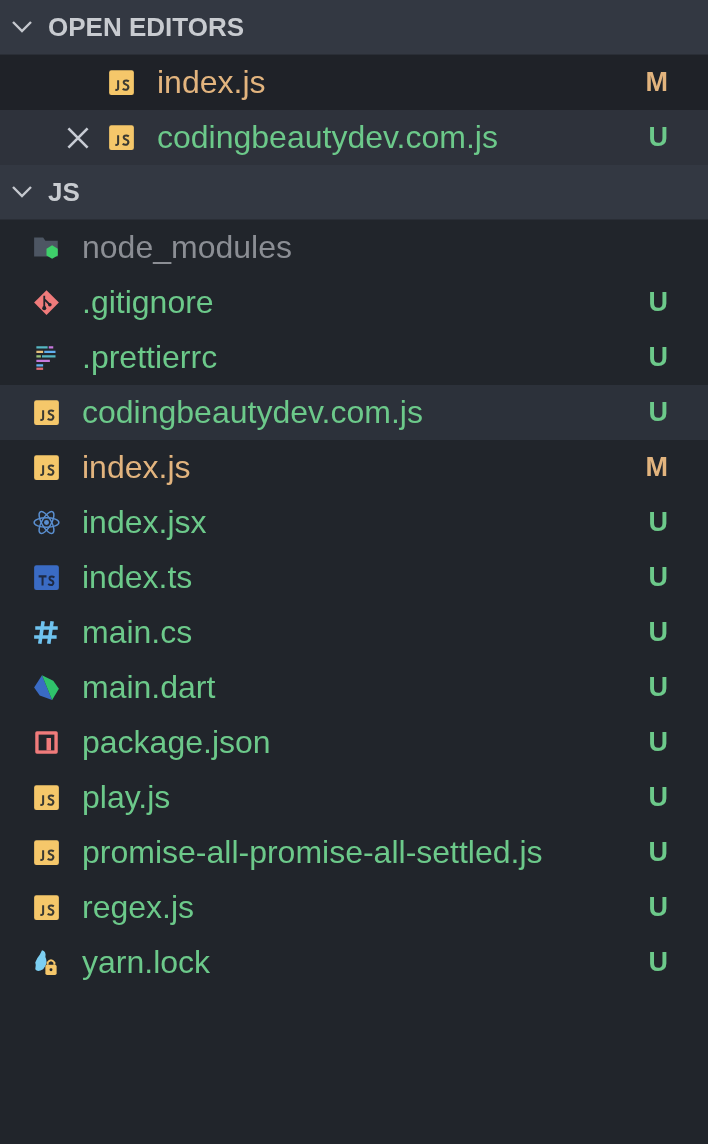 The width and height of the screenshot is (708, 1144). Describe the element at coordinates (177, 742) in the screenshot. I see `file-name: package.json` at that location.